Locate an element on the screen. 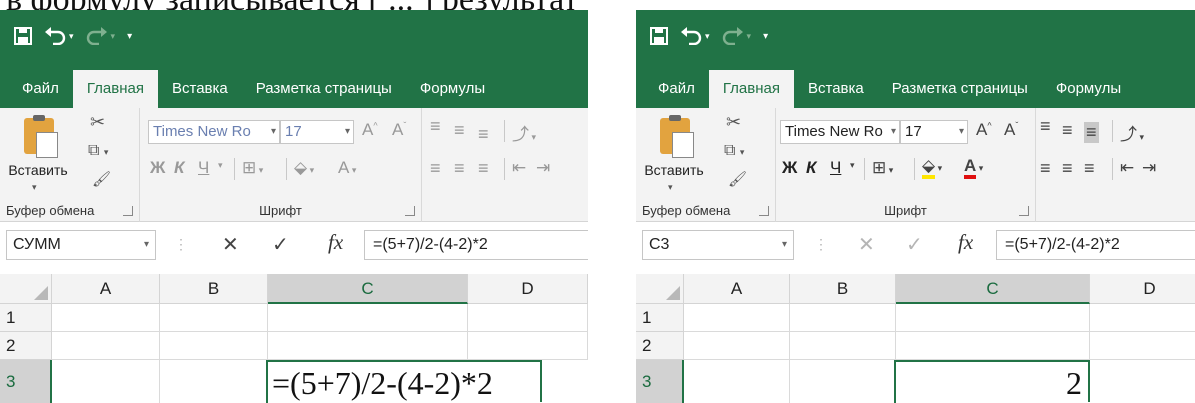 This screenshot has height=403, width=1195. copy-icon: ⧉ ▾ is located at coordinates (734, 151).